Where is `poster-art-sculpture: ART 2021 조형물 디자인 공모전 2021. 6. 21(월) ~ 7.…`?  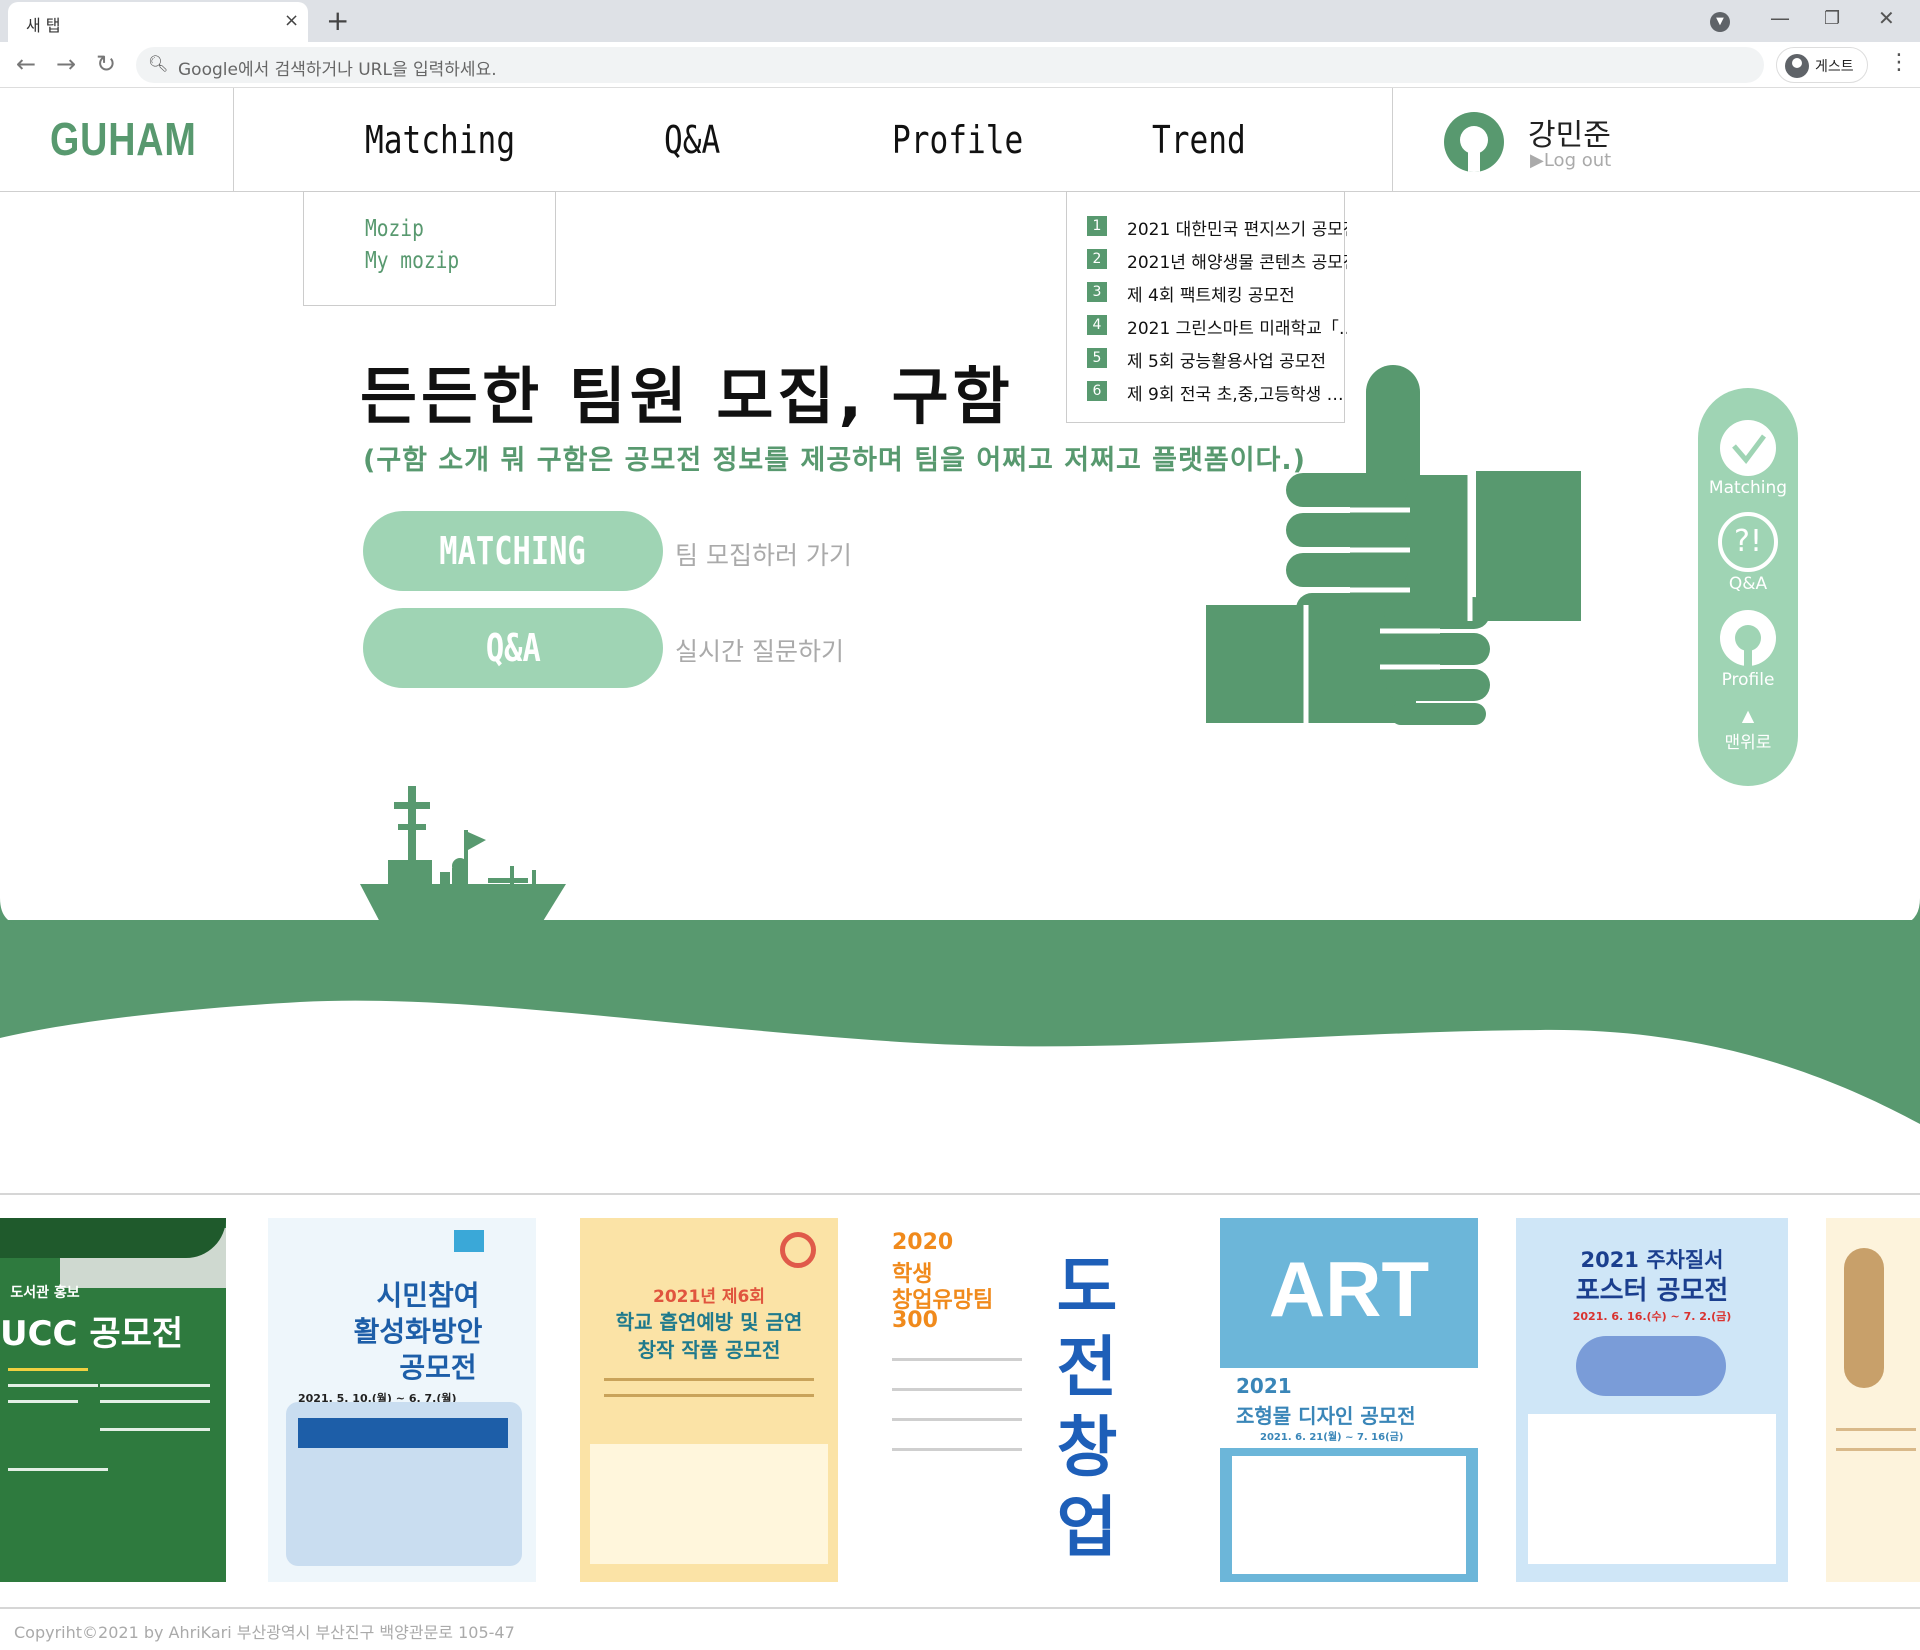
poster-art-sculpture: ART 2021 조형물 디자인 공모전 2021. 6. 21(월) ~ 7.… is located at coordinates (1349, 1400).